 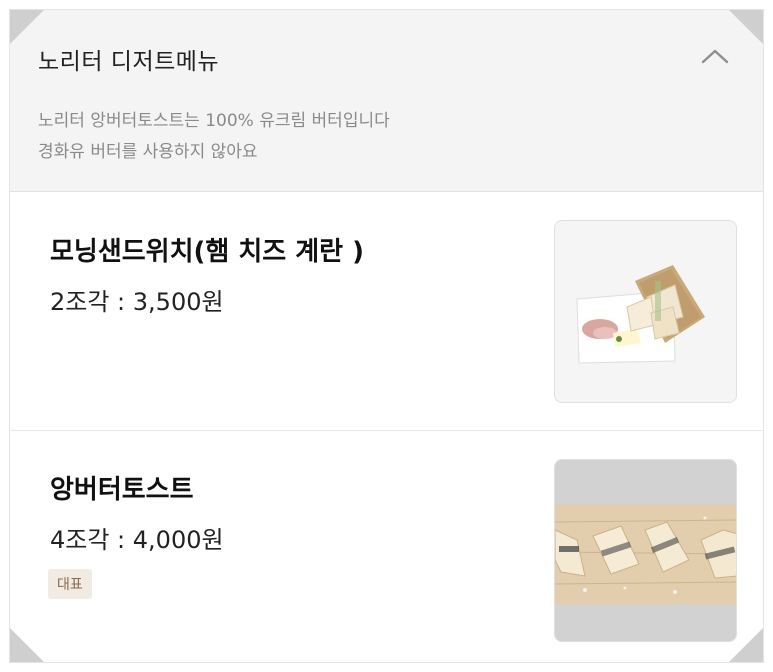 I want to click on description-line-1: 노리터 앙버터토스트는 100% 유크림 버터입니다, so click(x=214, y=121).